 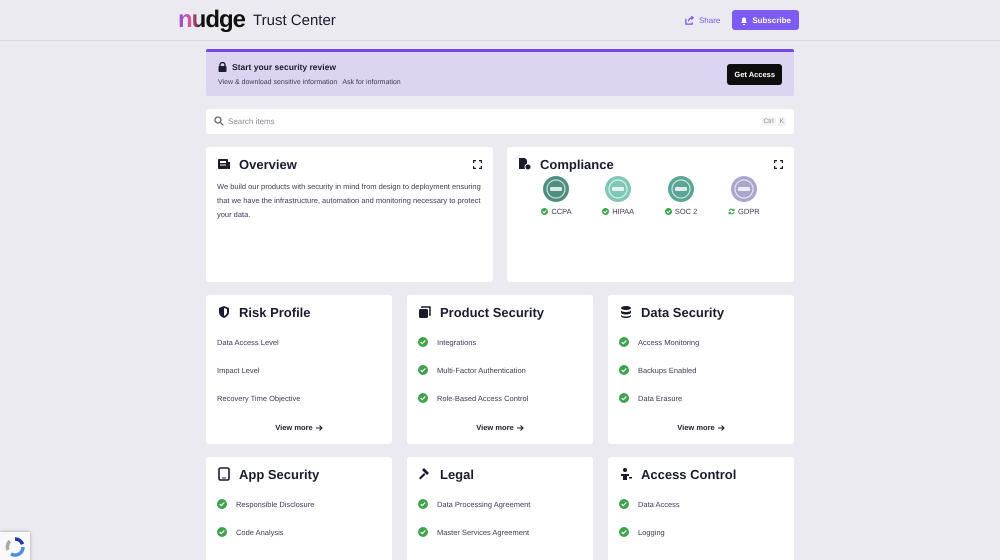 What do you see at coordinates (689, 20) in the screenshot?
I see `share-icon` at bounding box center [689, 20].